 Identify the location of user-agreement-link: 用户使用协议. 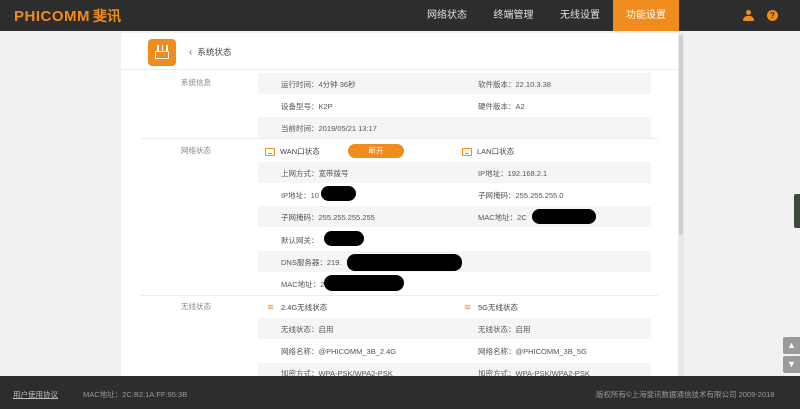
(35, 394).